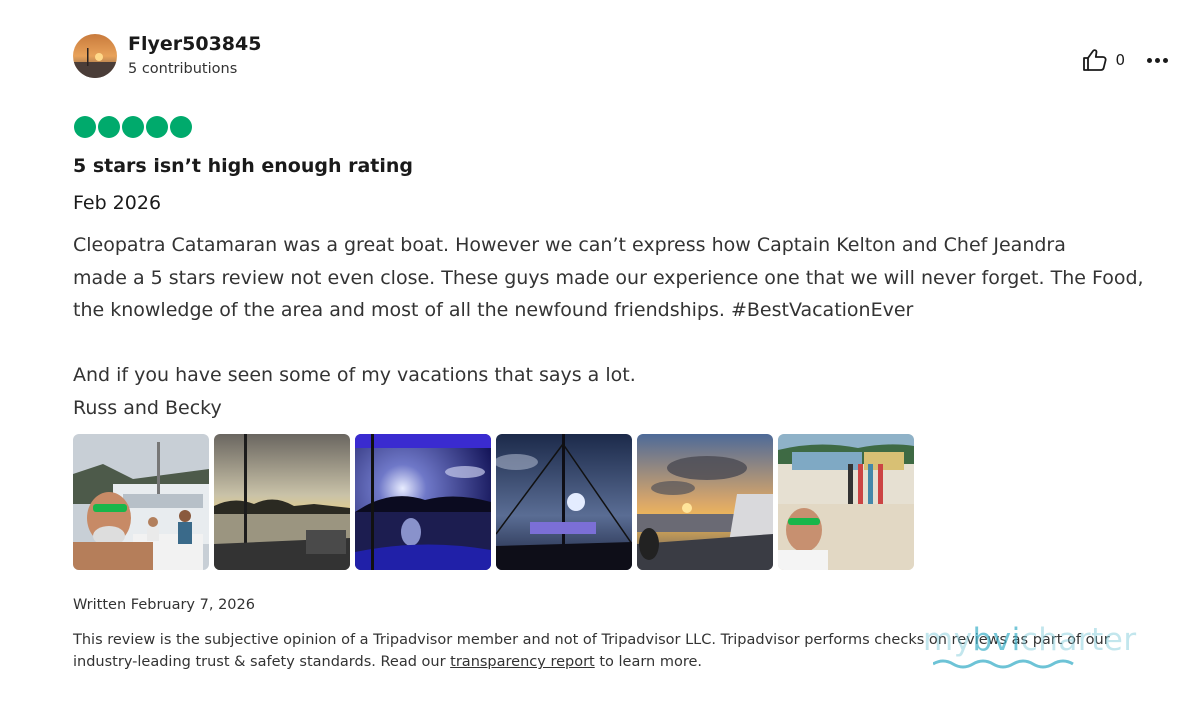 This screenshot has width=1200, height=703. I want to click on review-body-line: Russ and Becky, so click(147, 407).